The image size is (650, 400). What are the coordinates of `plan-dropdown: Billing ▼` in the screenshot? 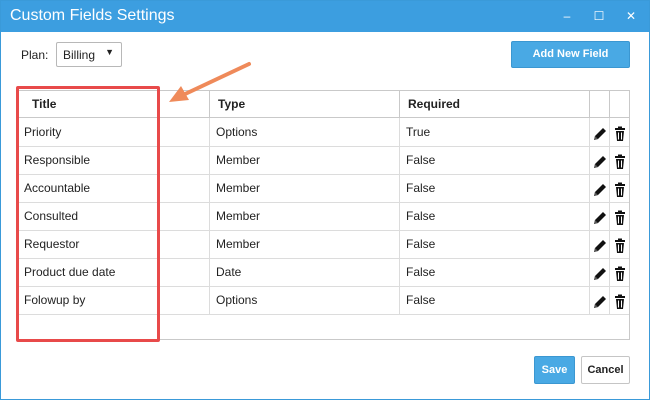 It's located at (89, 54).